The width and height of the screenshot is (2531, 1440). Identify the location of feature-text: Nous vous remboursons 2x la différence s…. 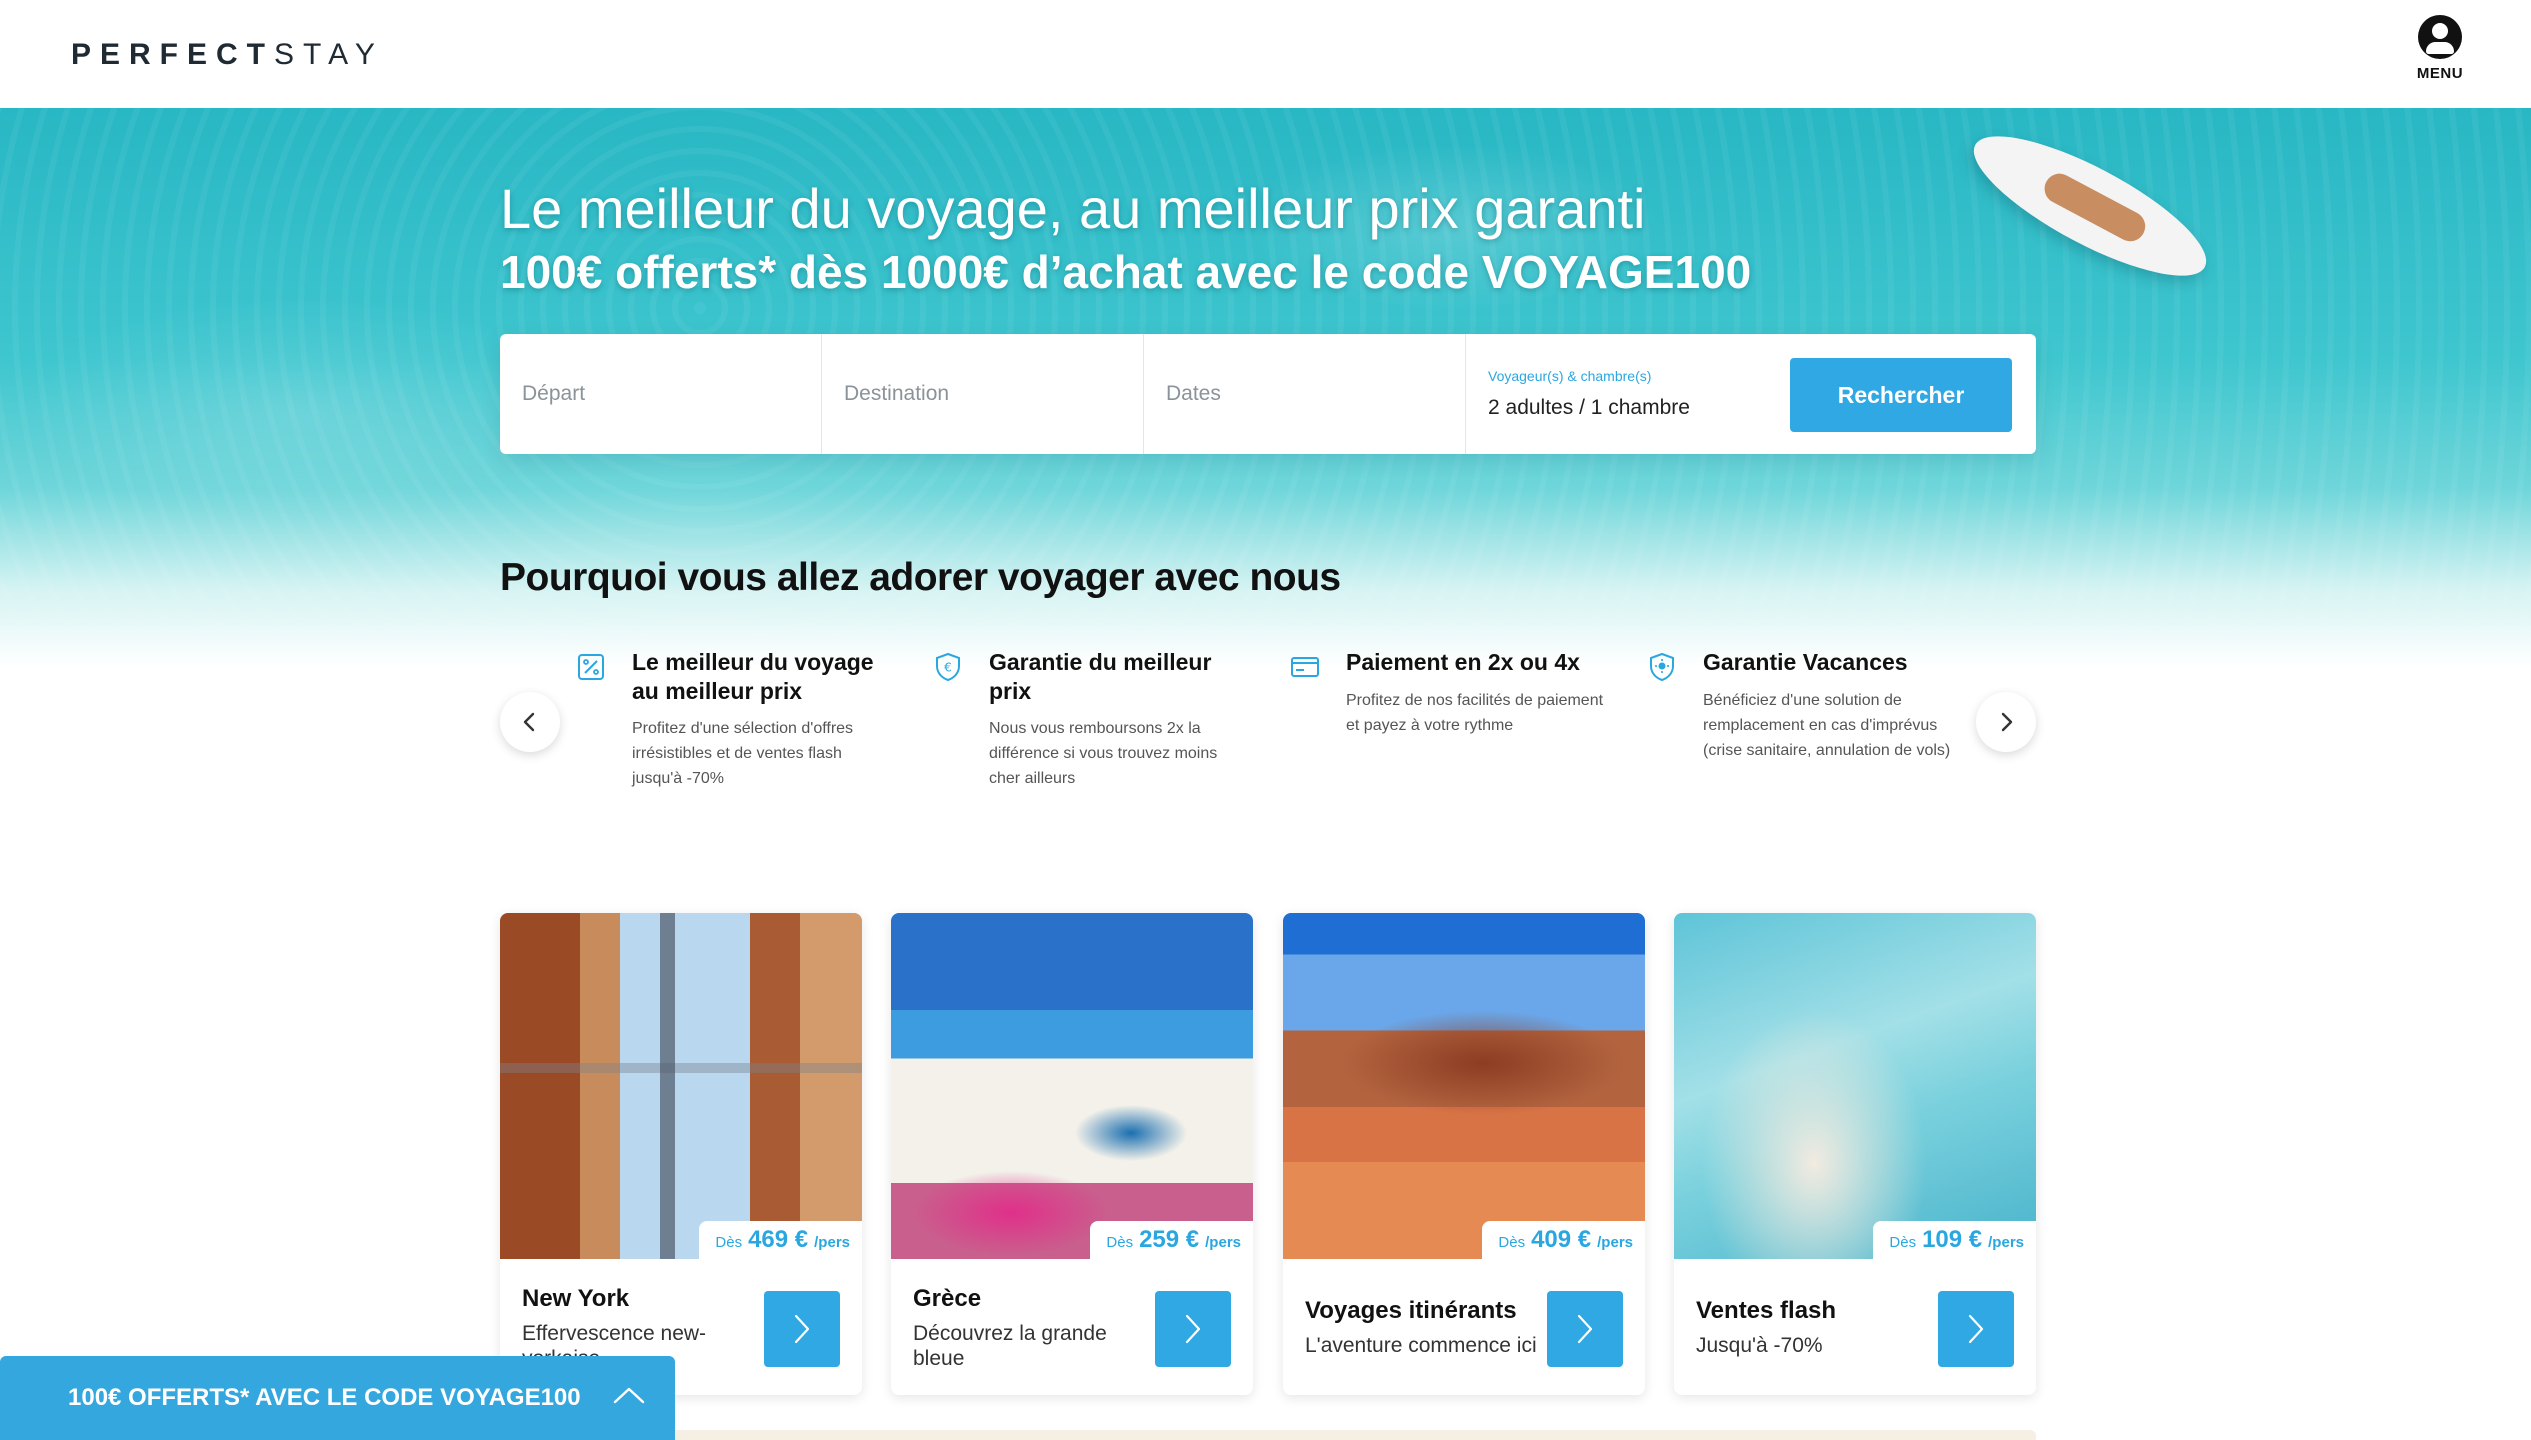
(1103, 753).